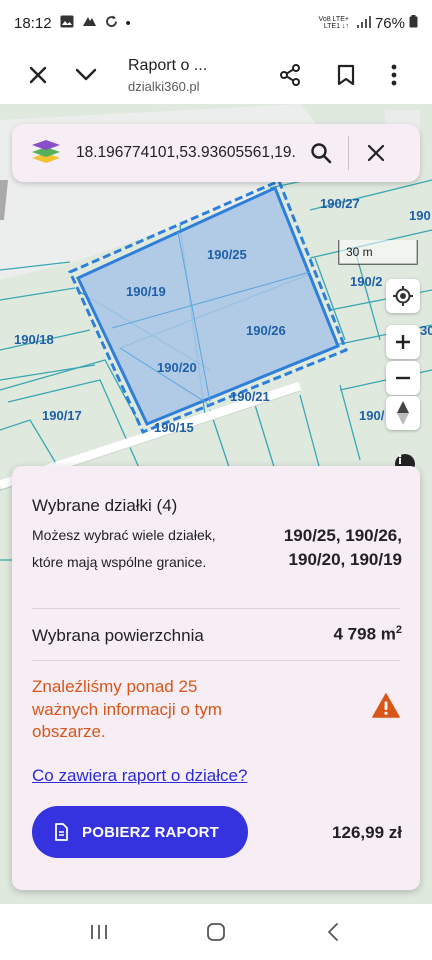 This screenshot has height=960, width=432. I want to click on parcel-label: 190/18, so click(34, 339).